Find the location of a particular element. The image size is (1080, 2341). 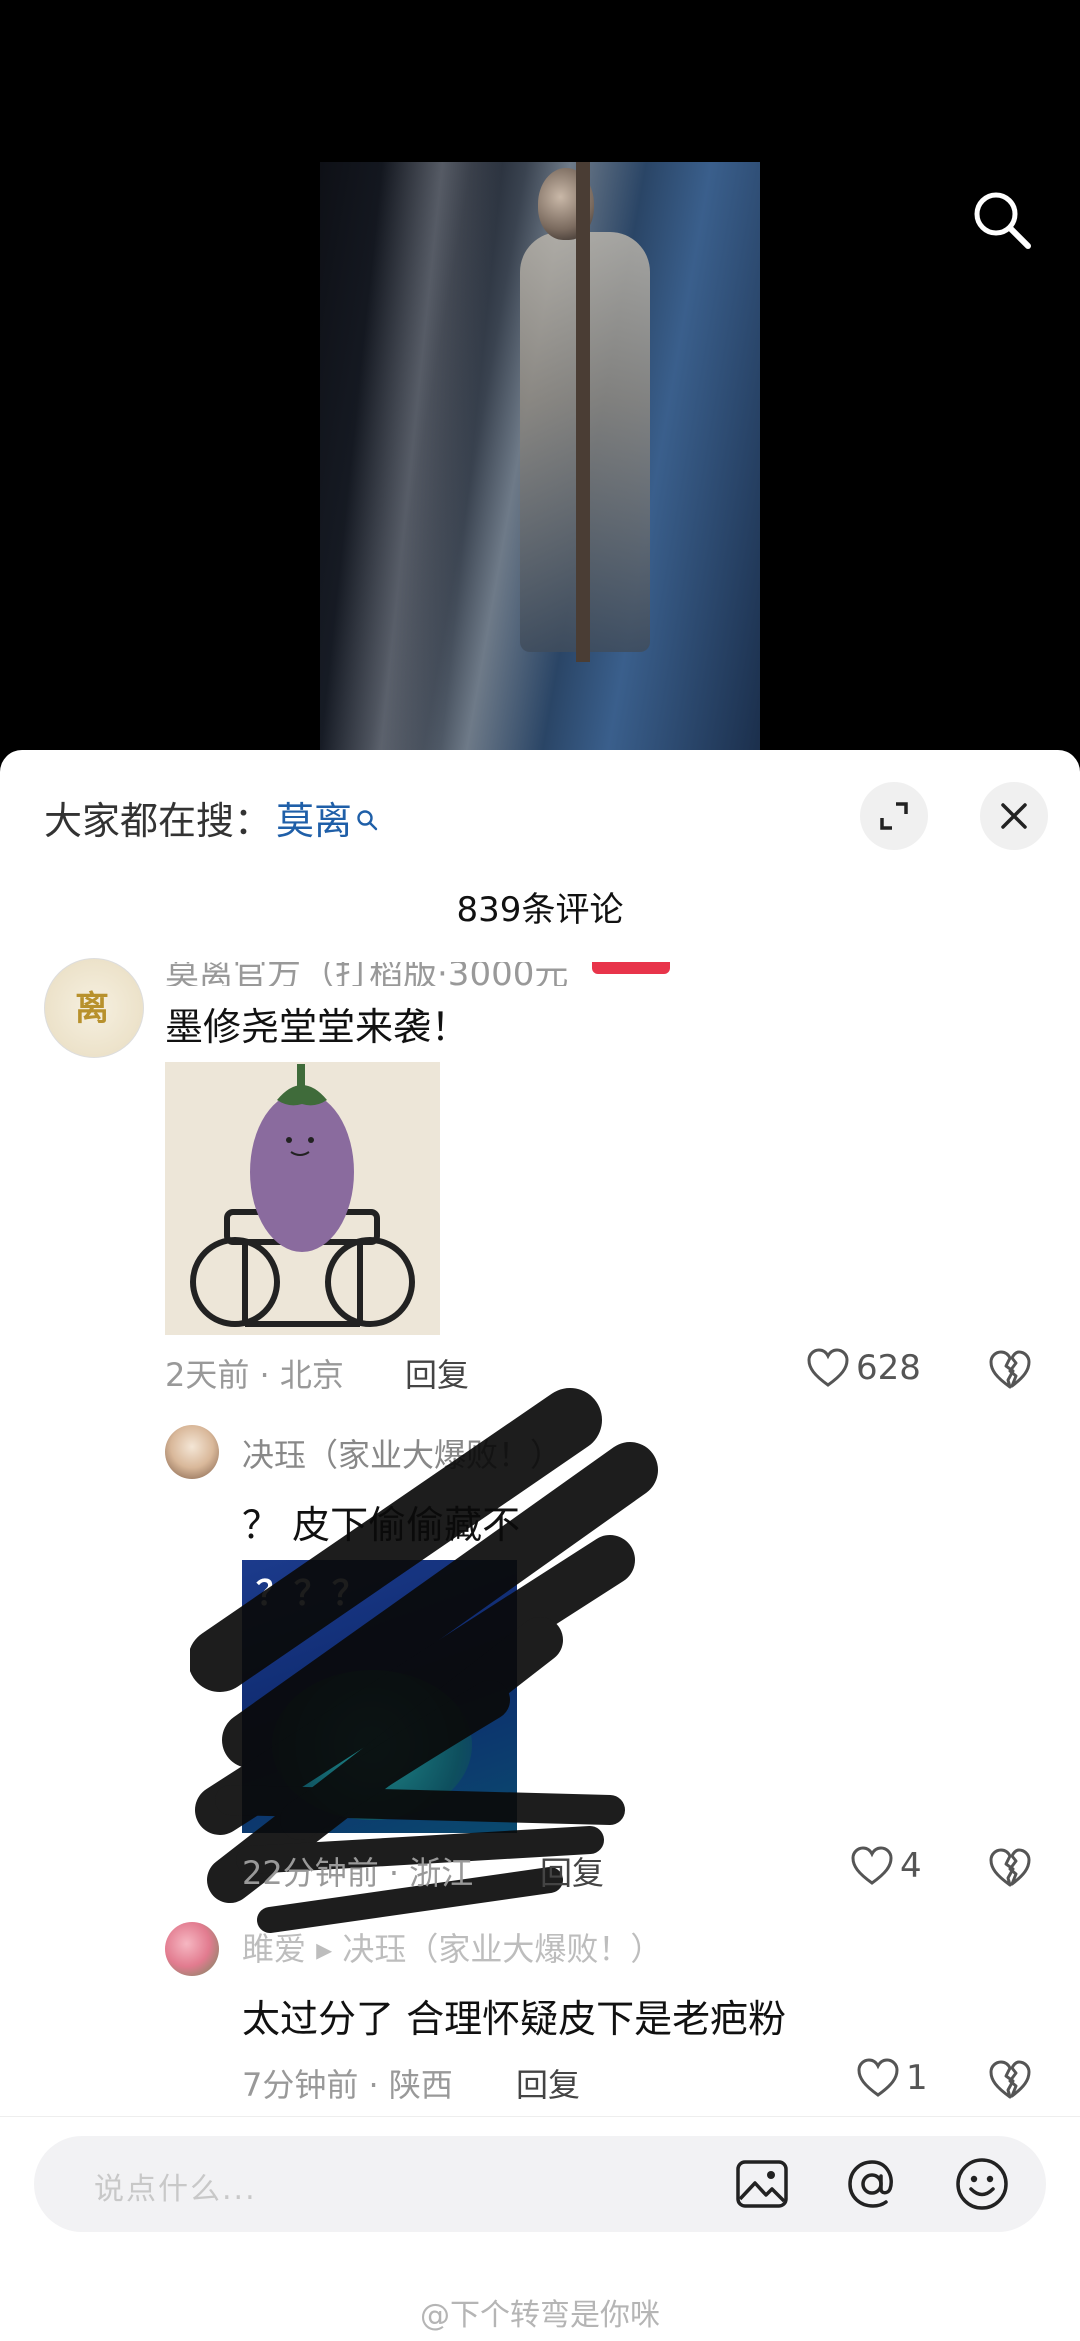

small-search-icon is located at coordinates (367, 818).